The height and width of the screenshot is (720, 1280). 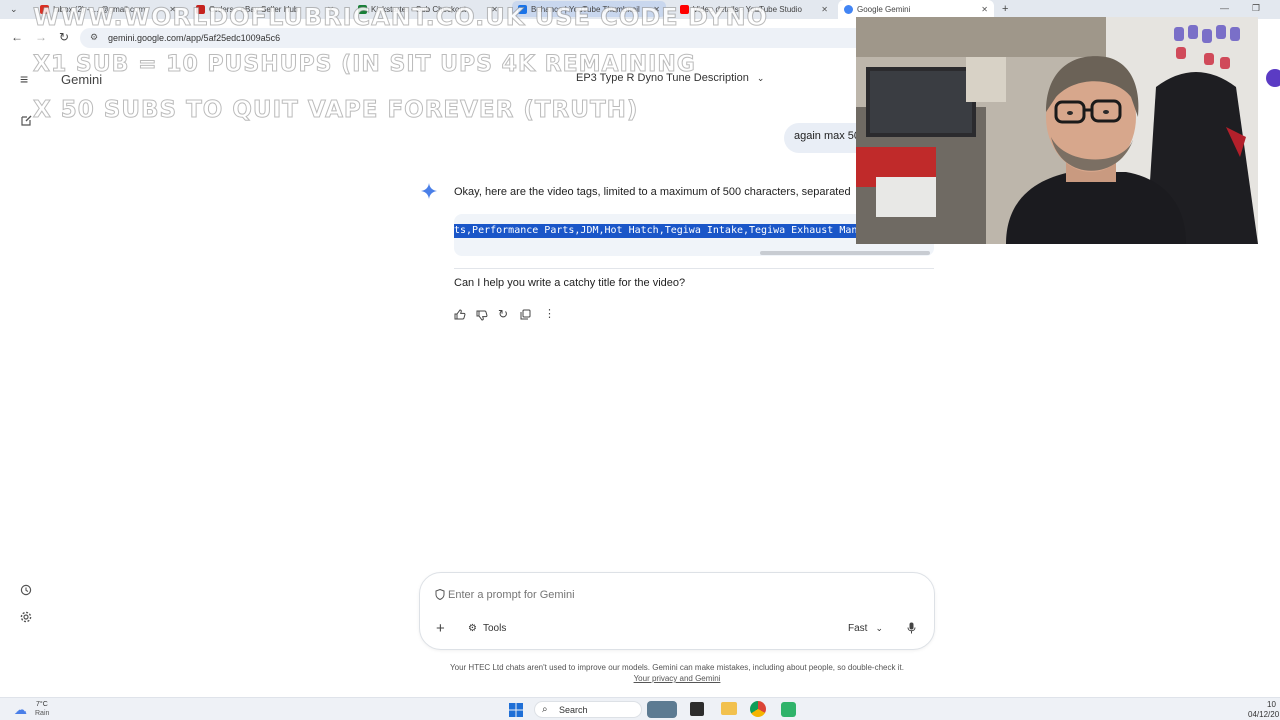 What do you see at coordinates (677, 611) in the screenshot?
I see `prompt-box: + ⚙ Tools Fast ⌄` at bounding box center [677, 611].